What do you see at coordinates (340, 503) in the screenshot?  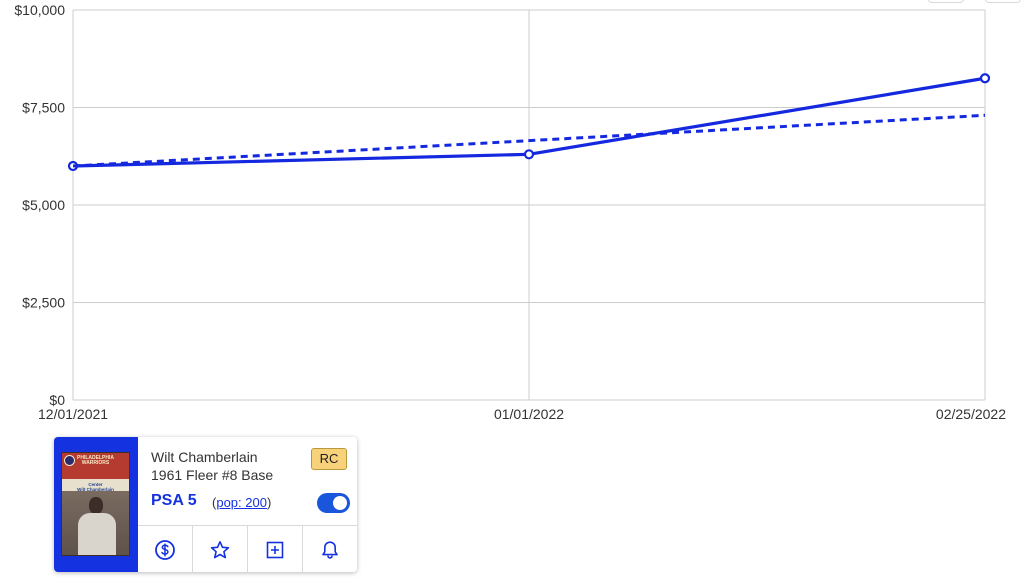 I see `toggle-knob` at bounding box center [340, 503].